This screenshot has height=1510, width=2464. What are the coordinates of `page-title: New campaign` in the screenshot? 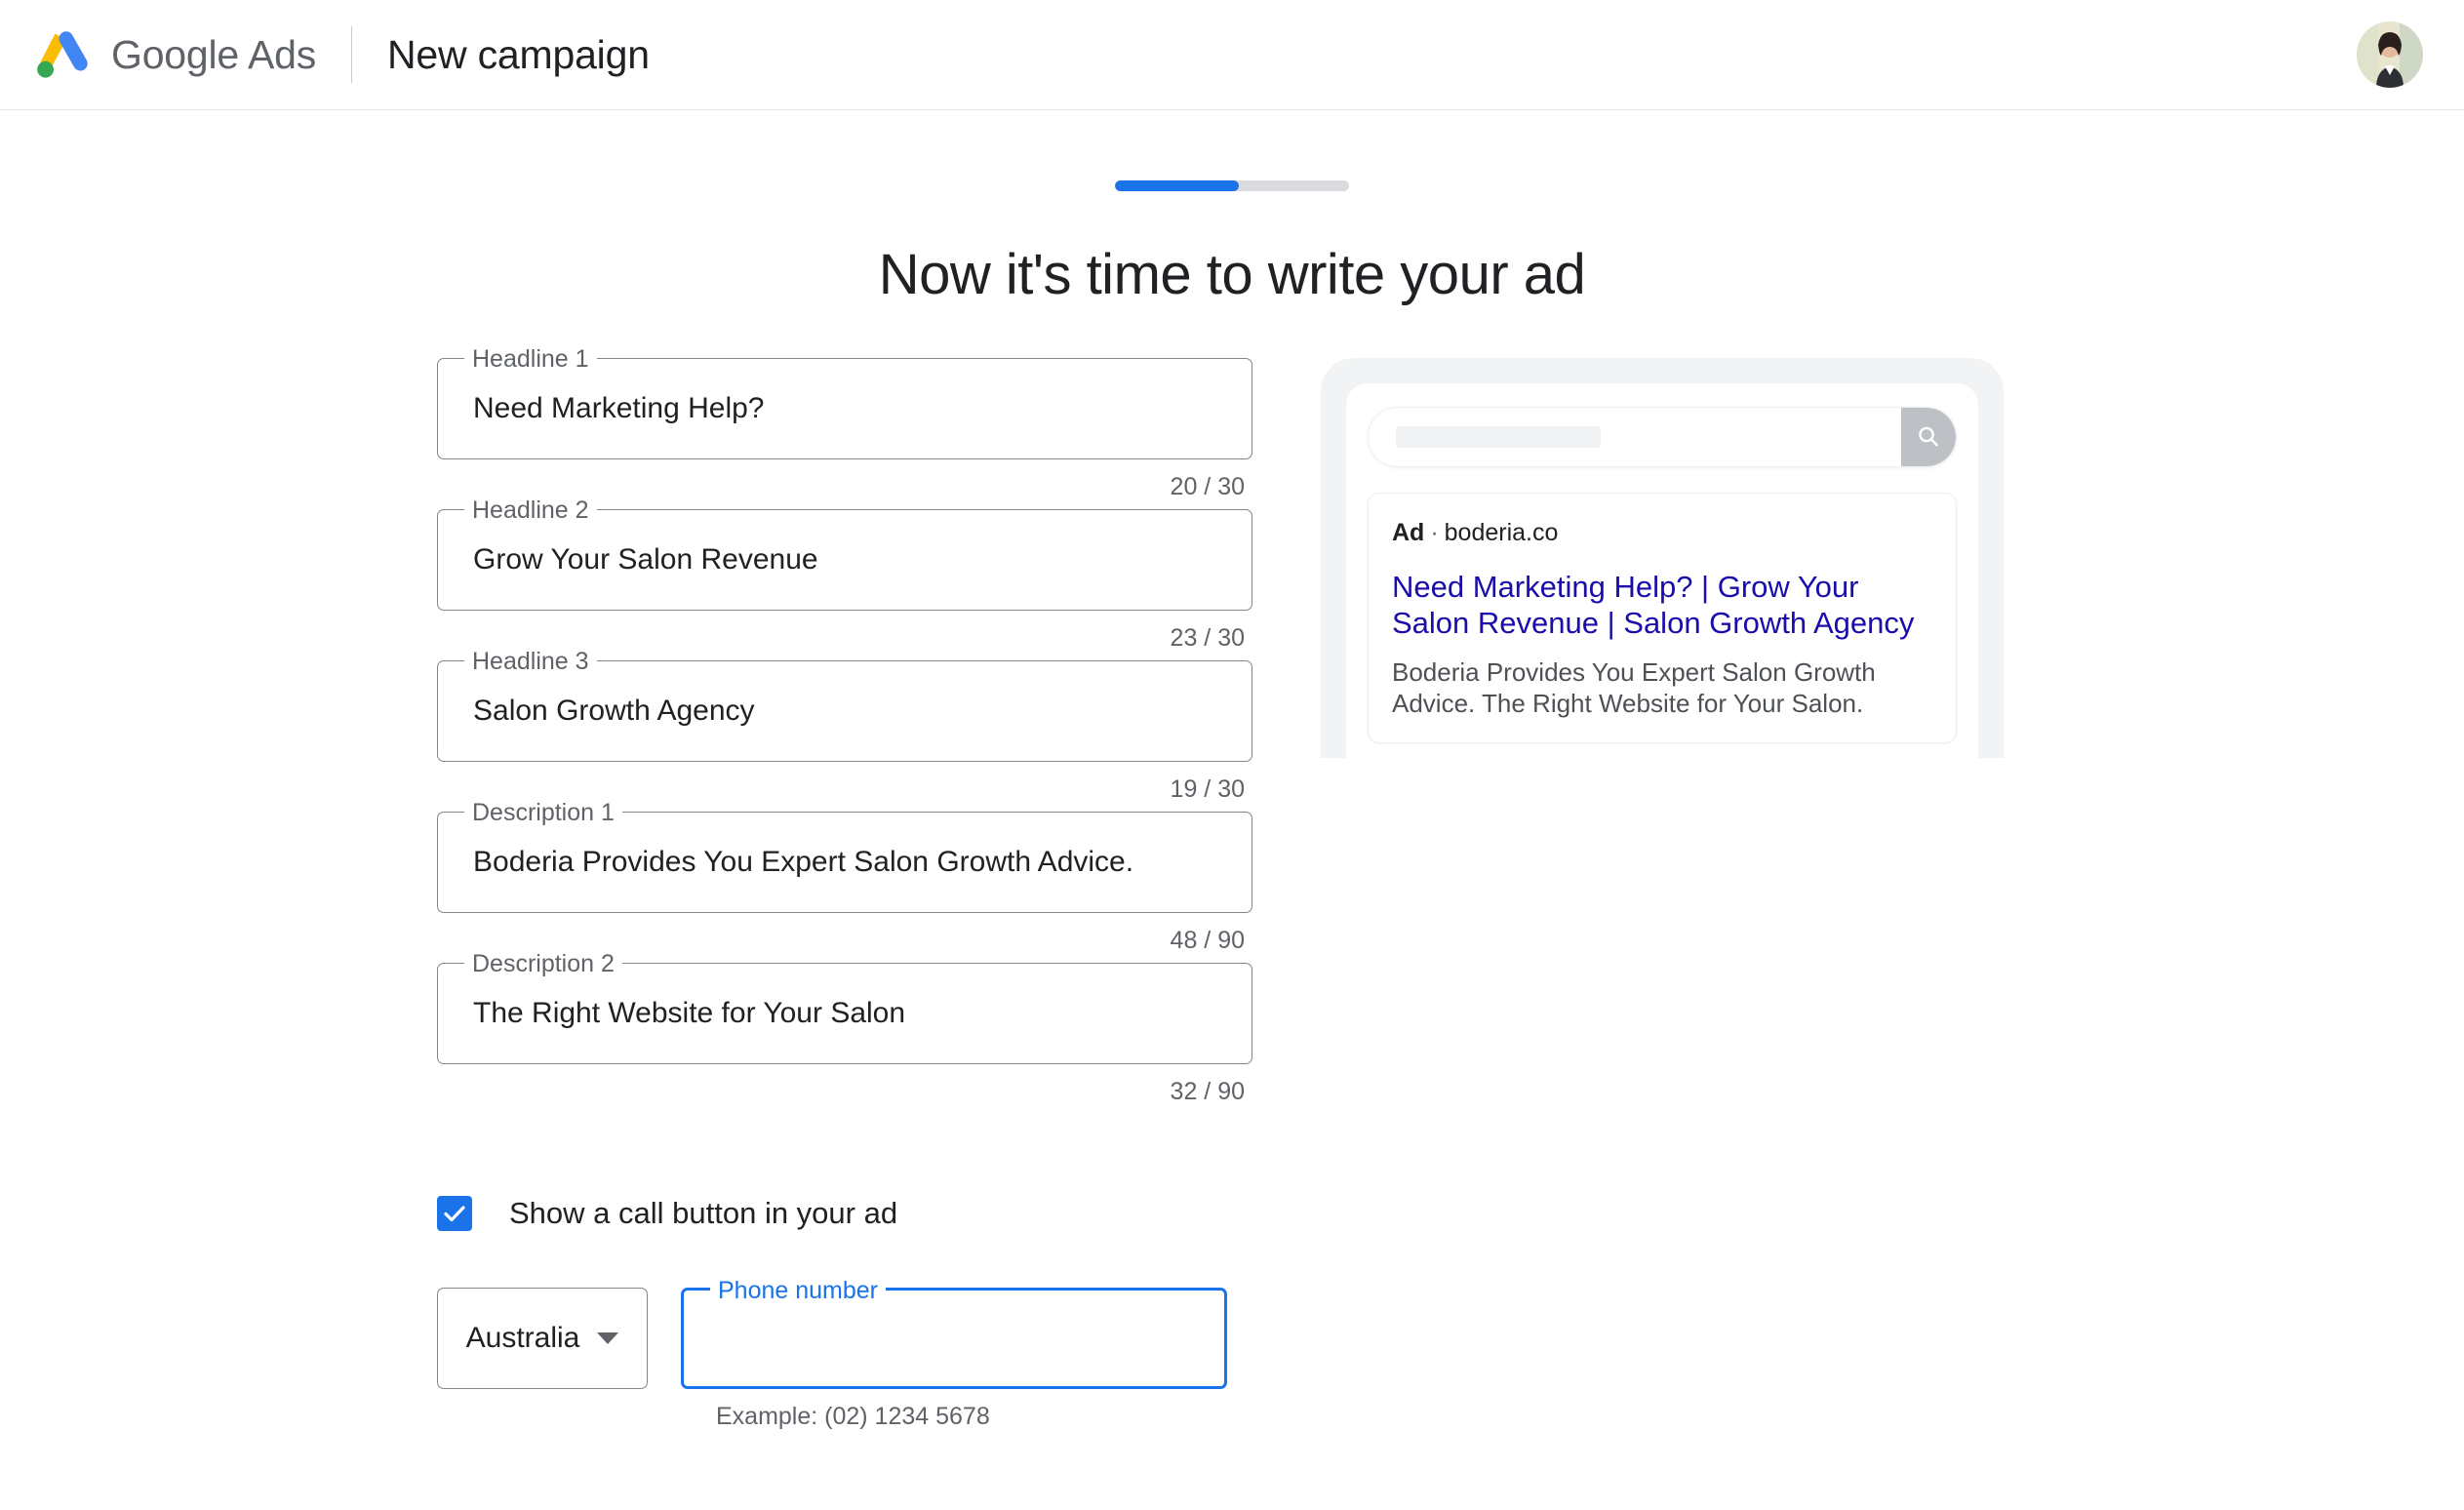 It's located at (518, 54).